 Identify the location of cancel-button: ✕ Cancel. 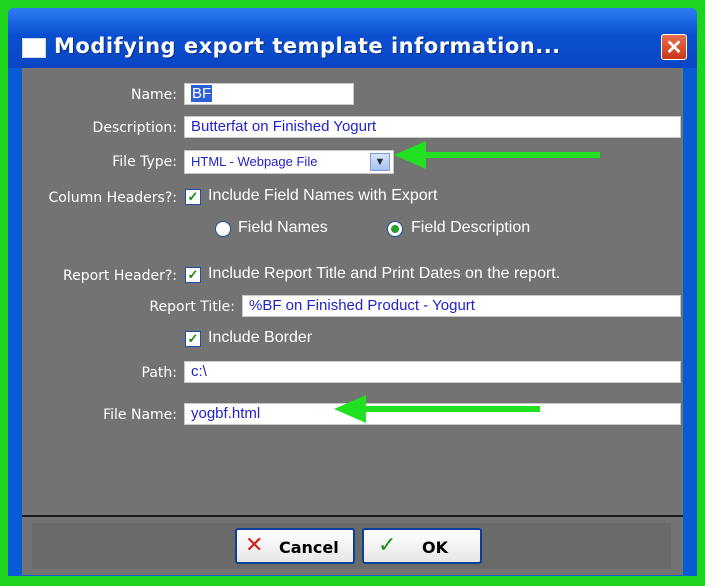
(295, 546).